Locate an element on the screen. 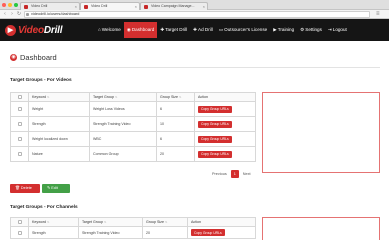 Image resolution: width=389 pixels, height=240 pixels. pagination-page-1: 1 is located at coordinates (234, 174).